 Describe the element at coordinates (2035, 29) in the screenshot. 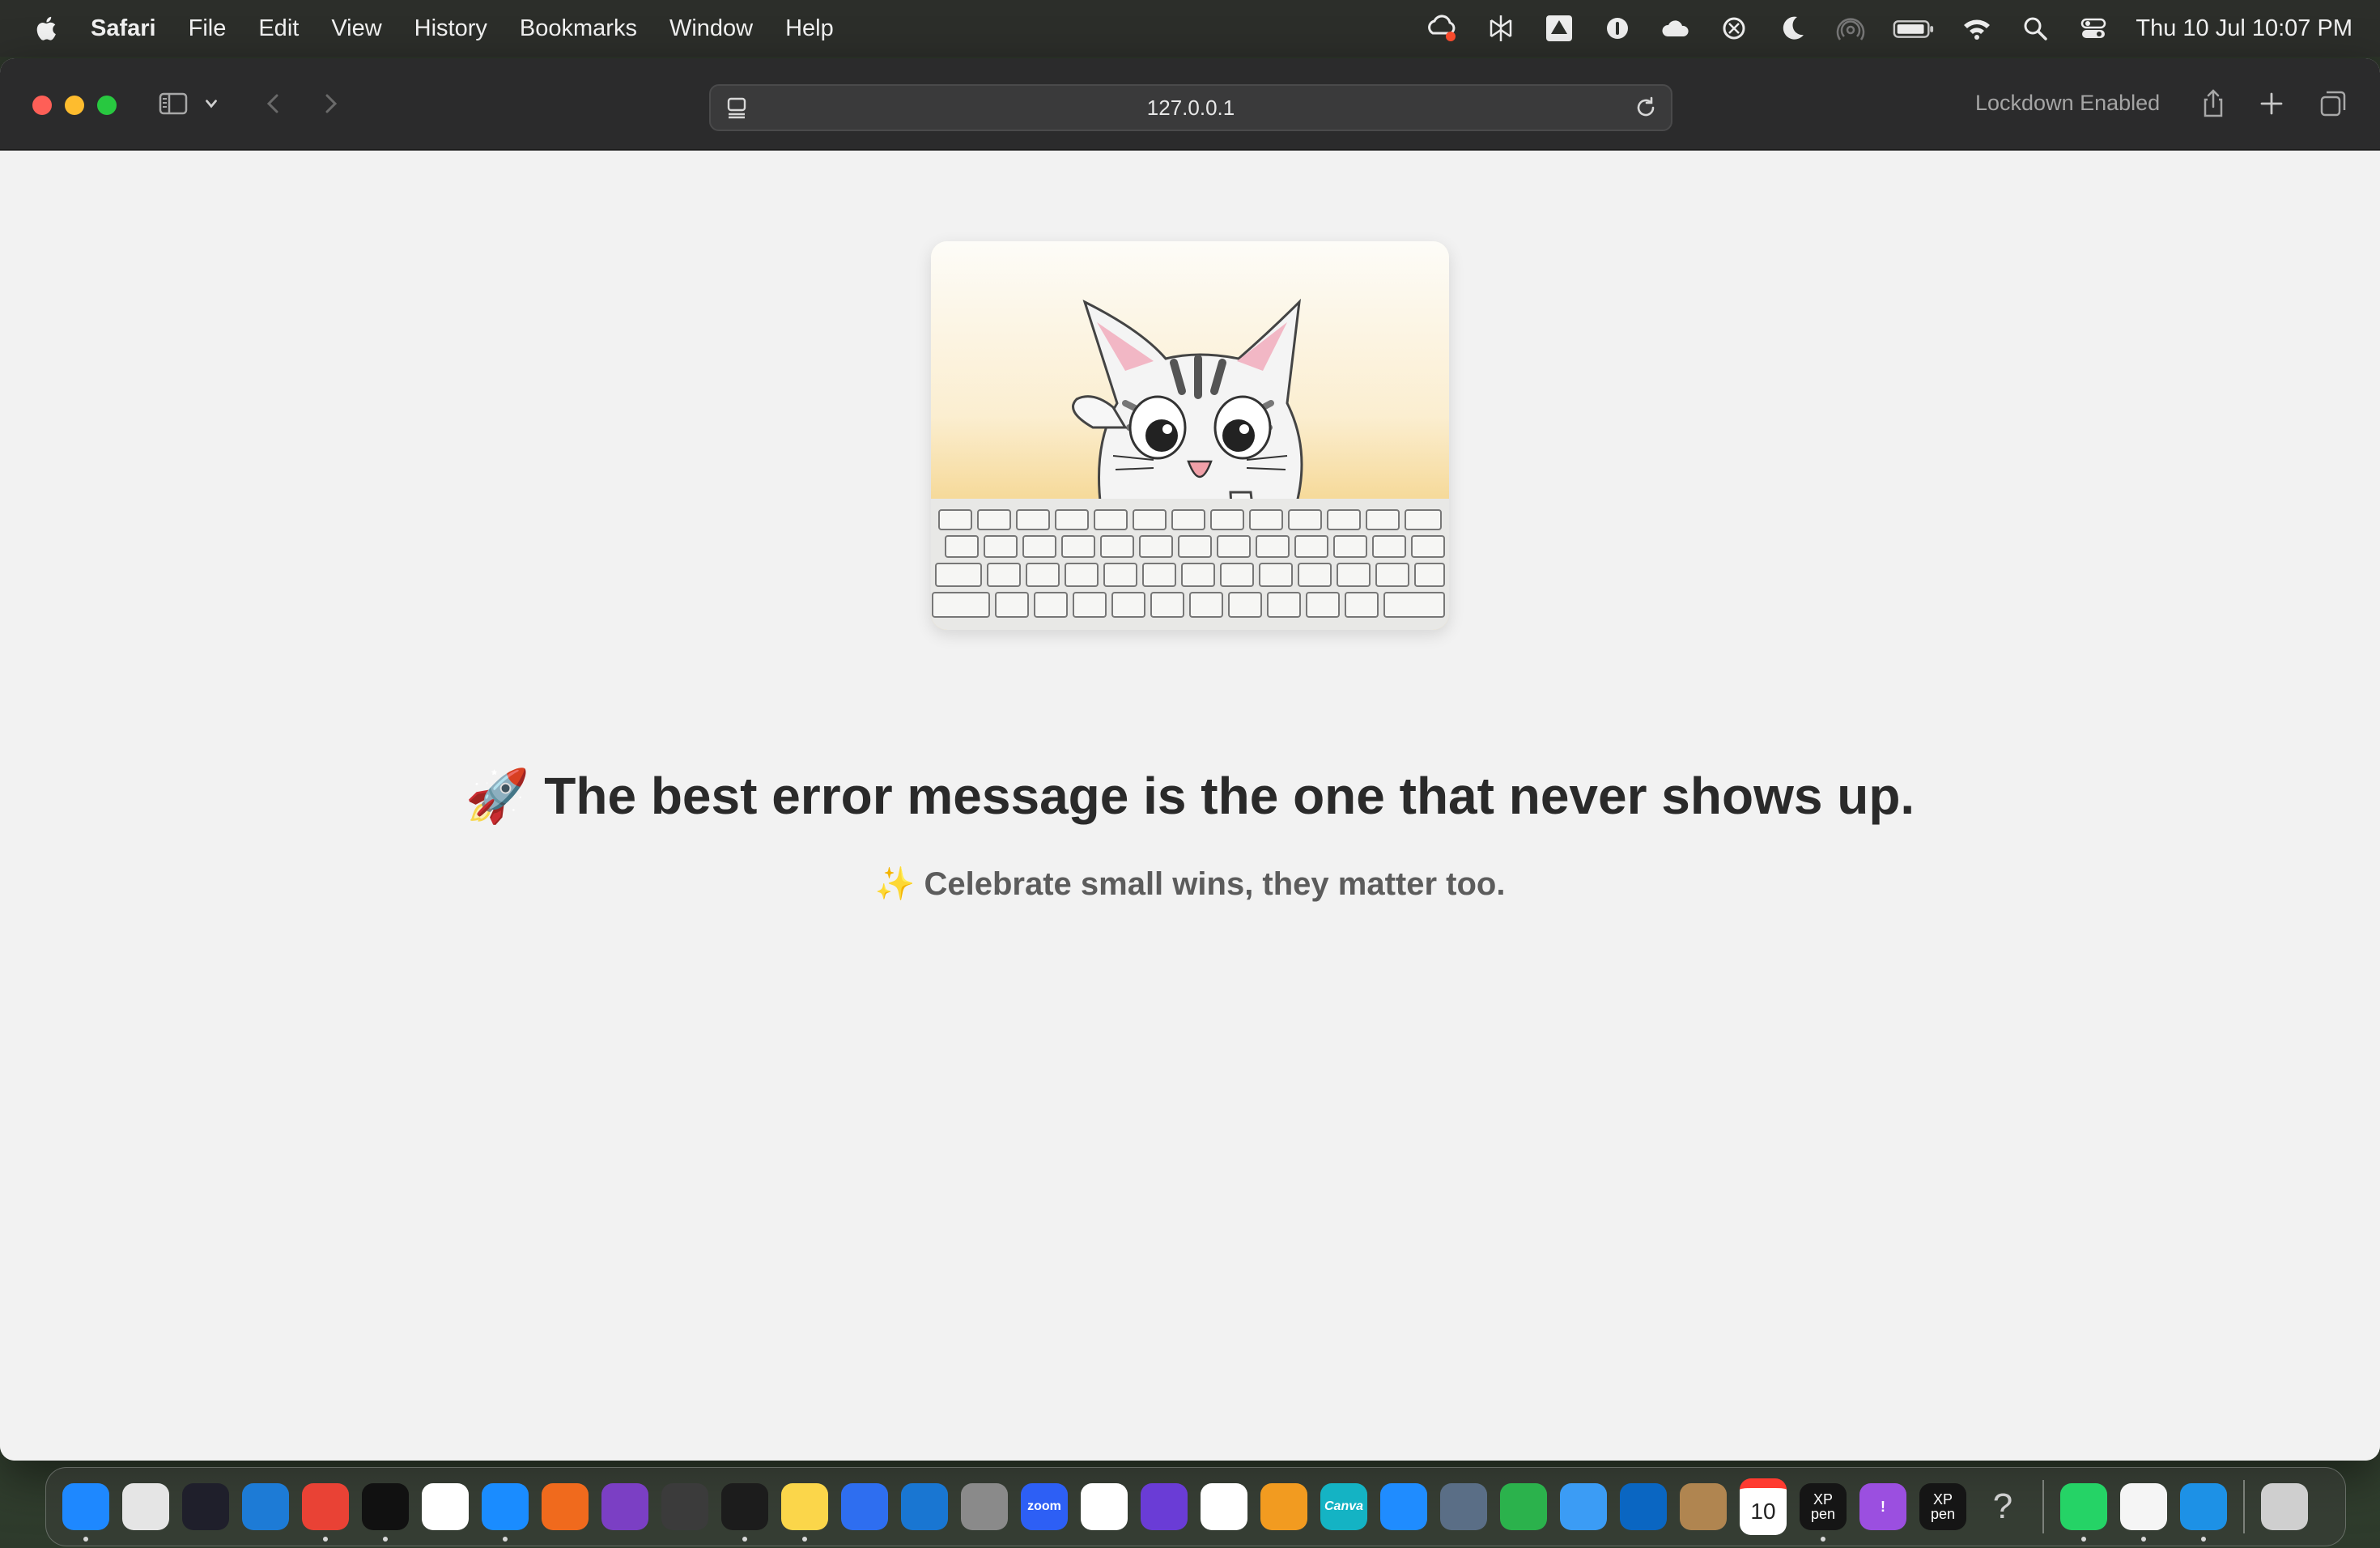

I see `spotlight-search-icon` at that location.